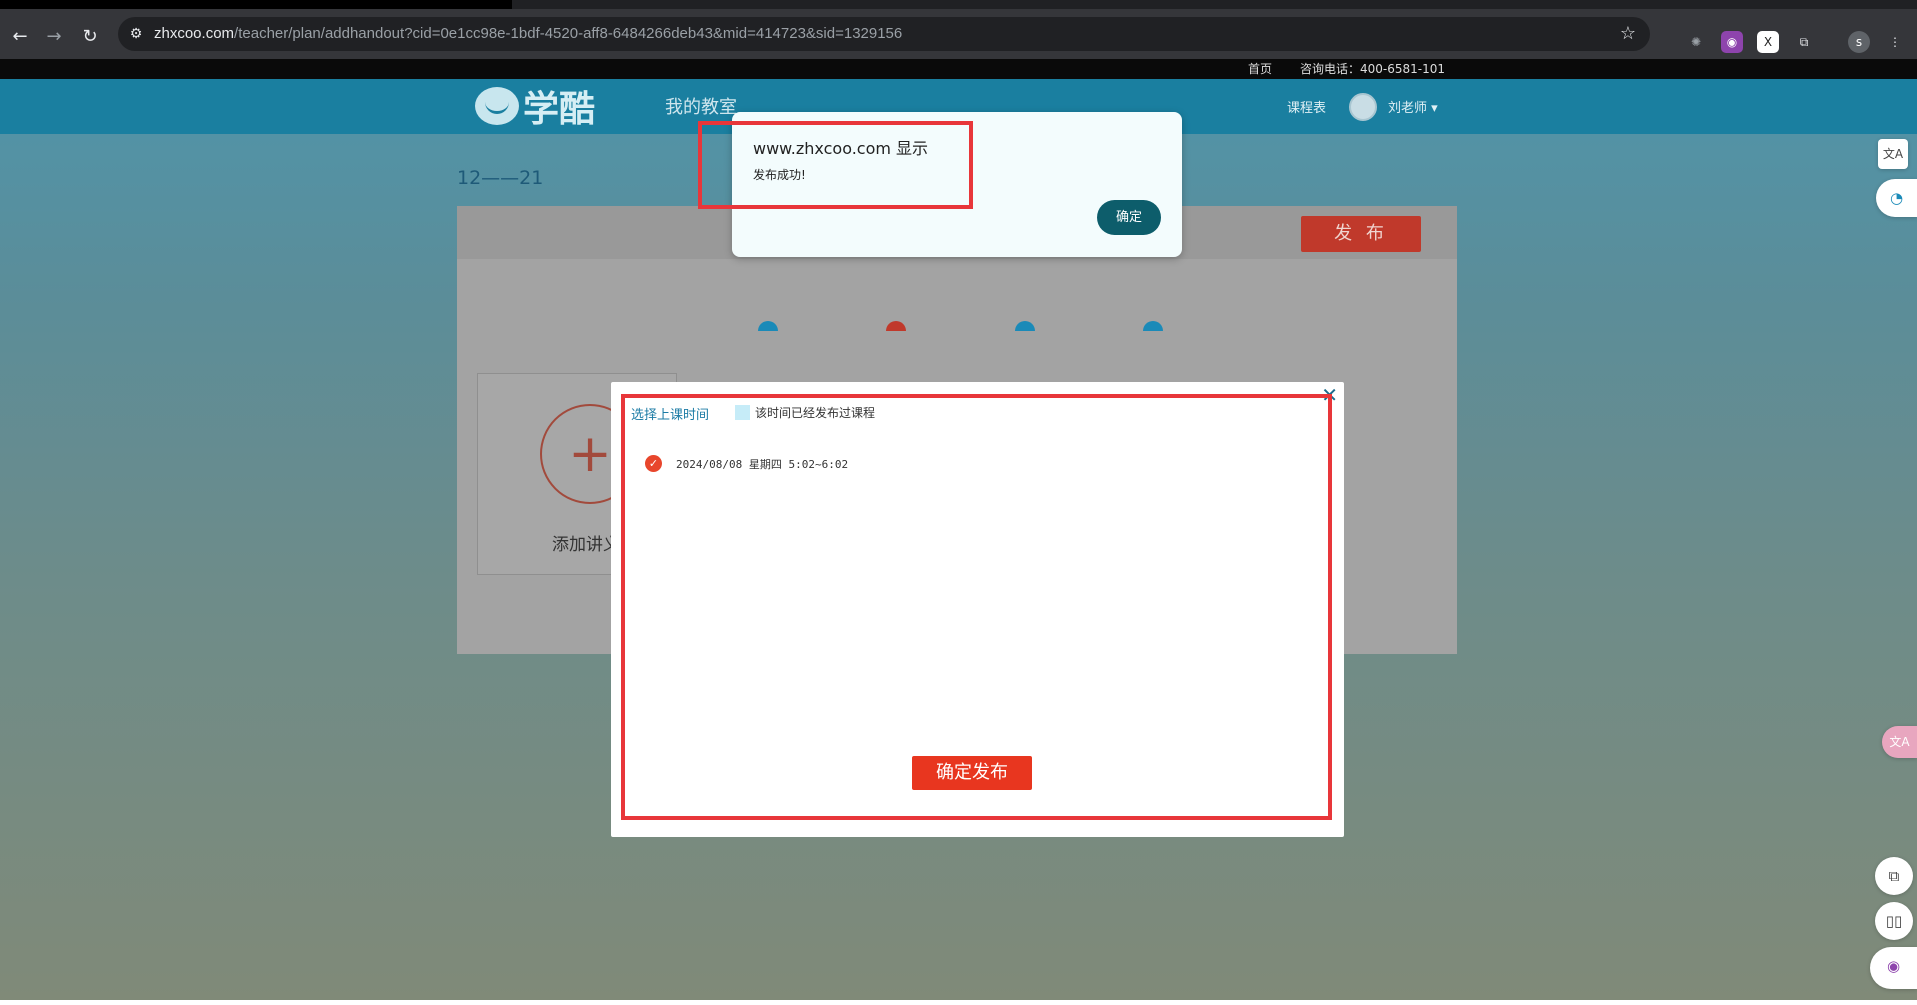 This screenshot has height=1005, width=1917. Describe the element at coordinates (1893, 154) in the screenshot. I see `translate-icon: 文A` at that location.